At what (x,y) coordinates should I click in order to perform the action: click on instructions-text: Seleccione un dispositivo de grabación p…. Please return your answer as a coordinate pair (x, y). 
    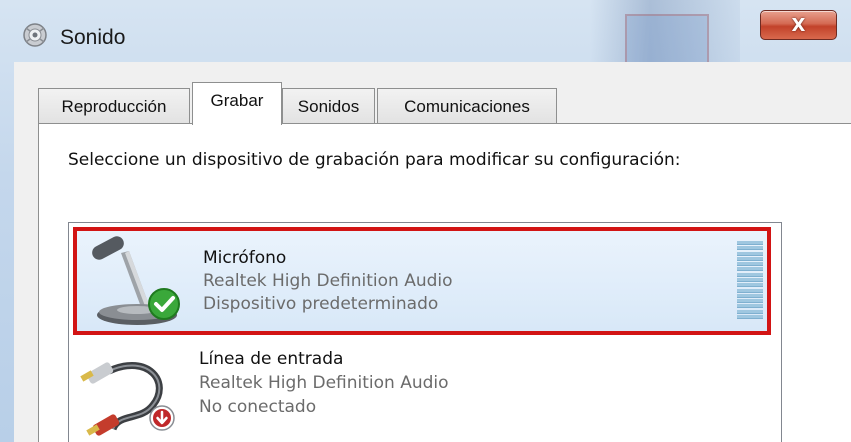
    Looking at the image, I should click on (374, 160).